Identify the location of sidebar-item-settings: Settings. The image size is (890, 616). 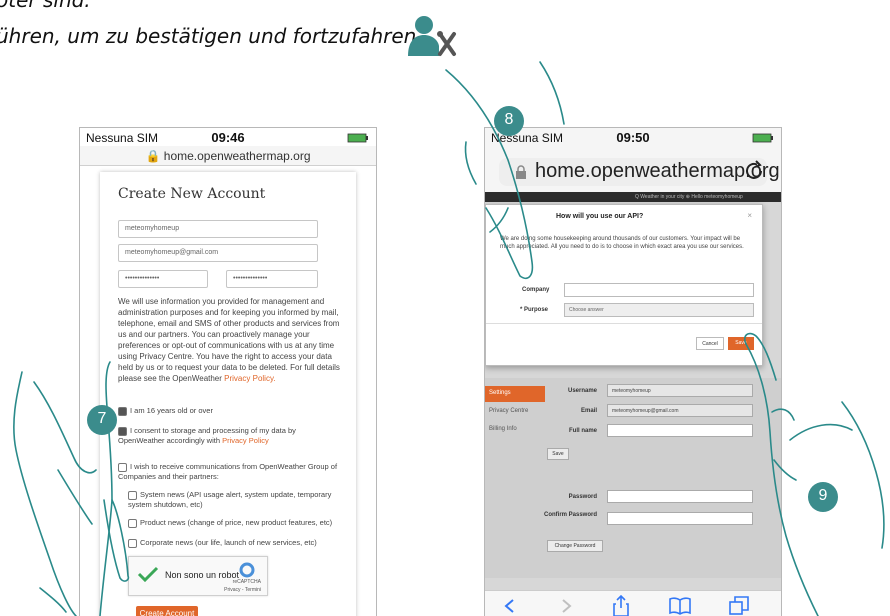
(515, 394).